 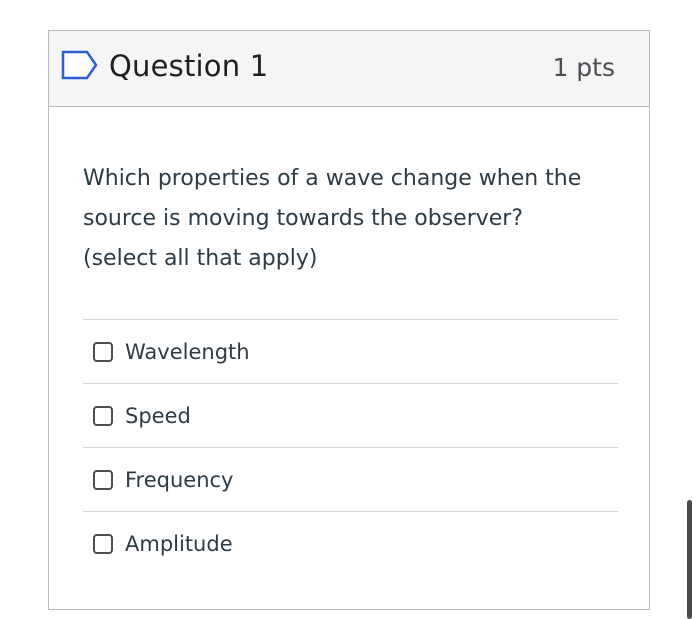 I want to click on question-points: 1 pts, so click(x=583, y=67).